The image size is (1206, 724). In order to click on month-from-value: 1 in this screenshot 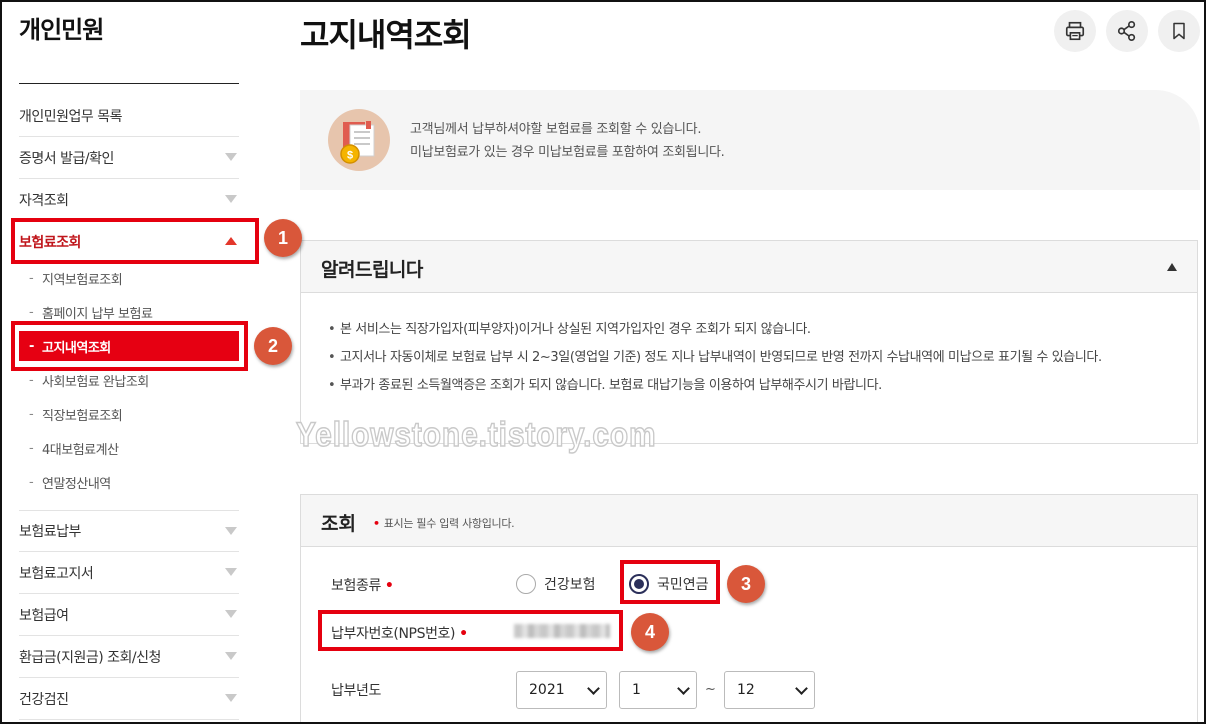, I will do `click(636, 690)`.